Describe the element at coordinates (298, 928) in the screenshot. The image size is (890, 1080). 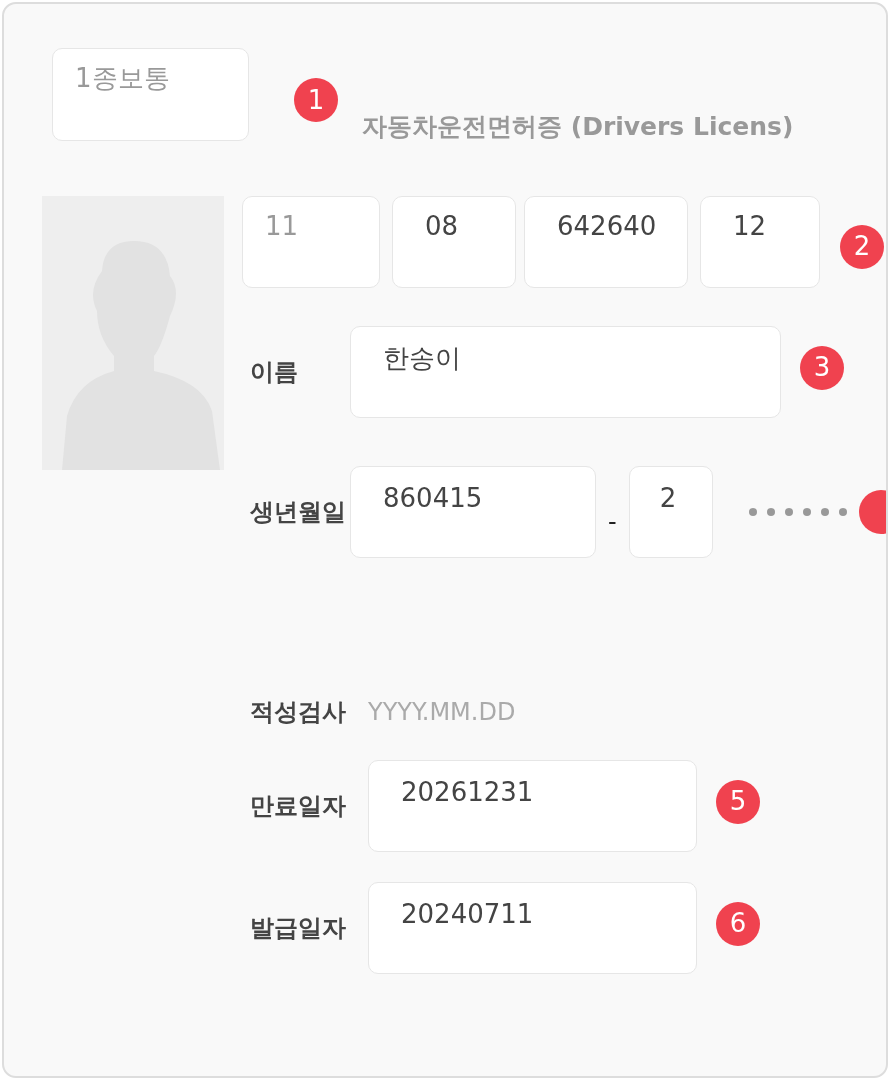
I see `field-label: 발급일자` at that location.